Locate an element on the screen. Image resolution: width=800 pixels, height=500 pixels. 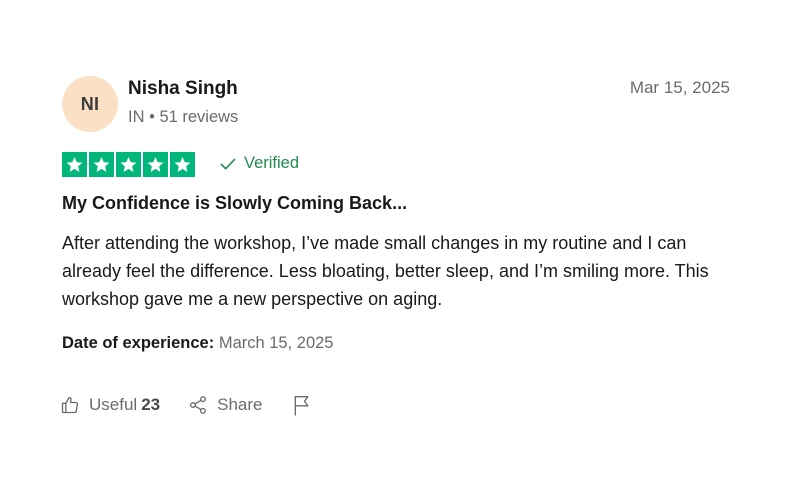
verified-badge: Verified is located at coordinates (259, 163).